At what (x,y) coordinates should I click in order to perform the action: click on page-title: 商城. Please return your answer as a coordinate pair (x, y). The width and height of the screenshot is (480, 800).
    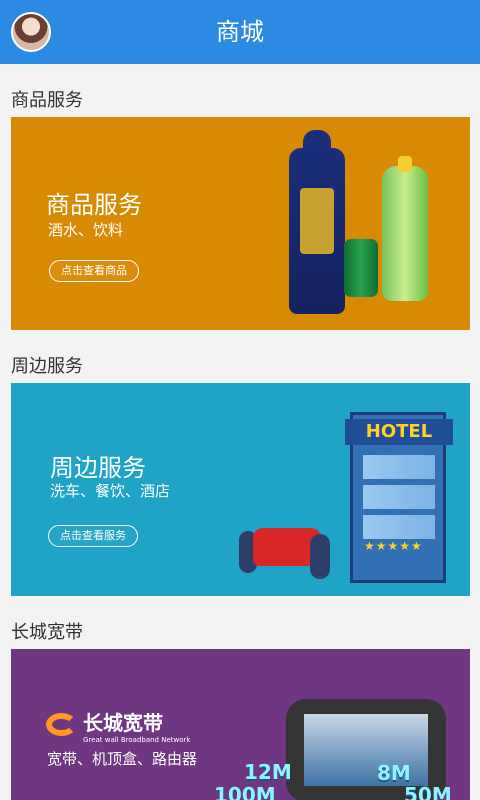
    Looking at the image, I should click on (240, 32).